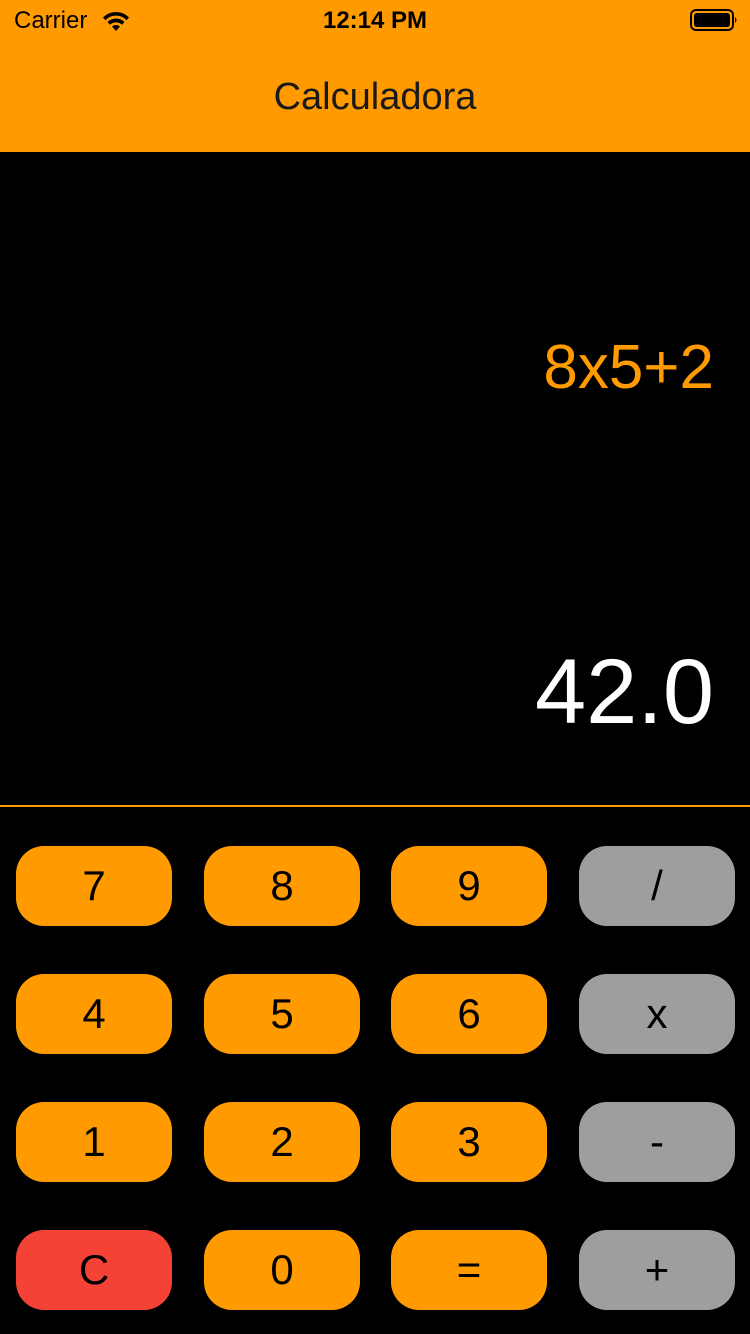 Image resolution: width=750 pixels, height=1334 pixels. Describe the element at coordinates (282, 886) in the screenshot. I see `key-8-button: 8` at that location.